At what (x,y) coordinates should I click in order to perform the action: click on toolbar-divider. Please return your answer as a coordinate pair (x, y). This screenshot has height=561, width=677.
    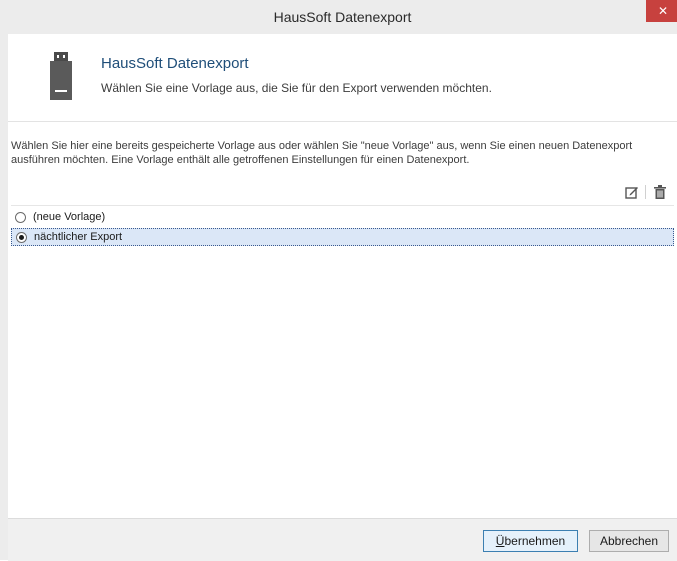
    Looking at the image, I should click on (645, 192).